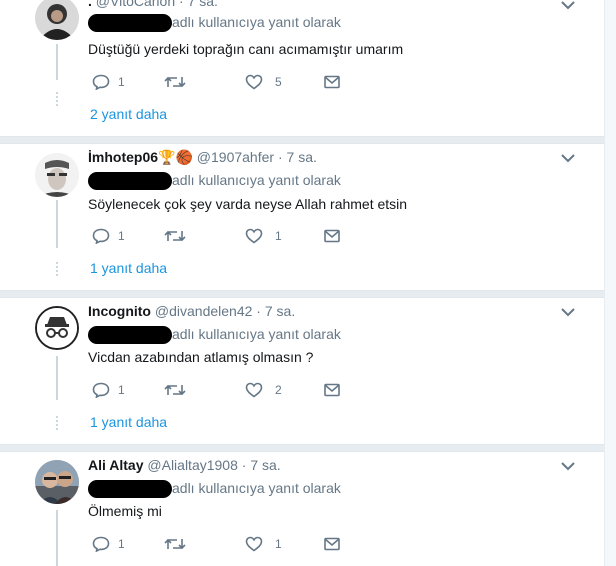 The height and width of the screenshot is (566, 616). What do you see at coordinates (610, 283) in the screenshot?
I see `page-scrollbar` at bounding box center [610, 283].